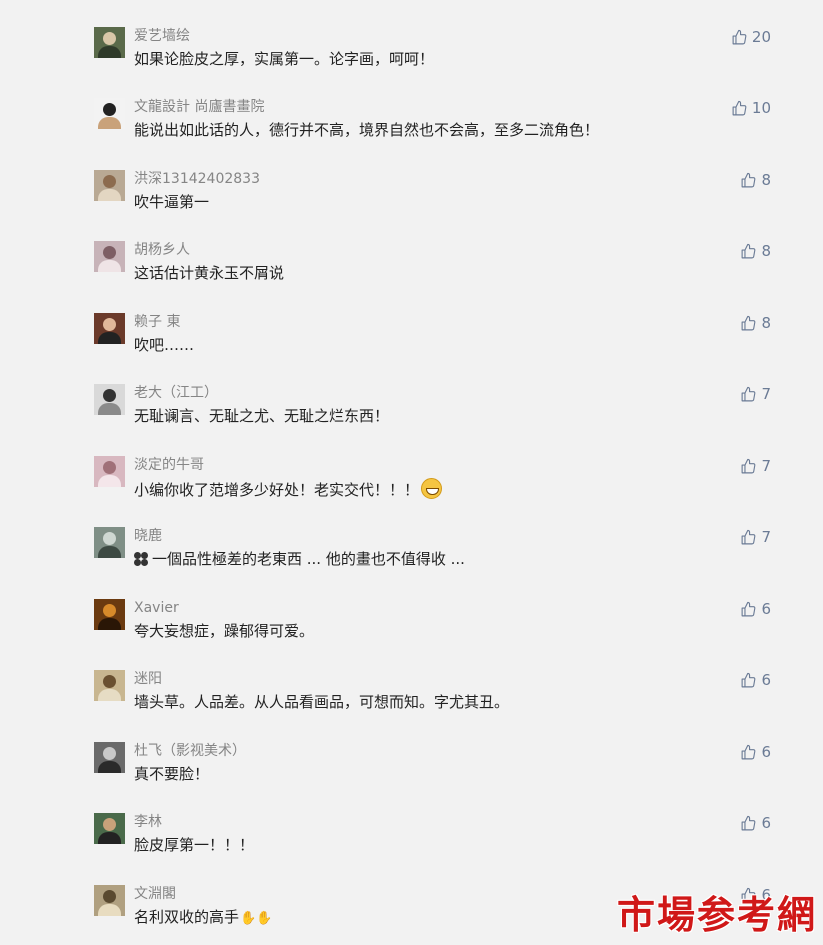 Image resolution: width=823 pixels, height=945 pixels. Describe the element at coordinates (172, 774) in the screenshot. I see `comment-body: 真不要脸！` at that location.